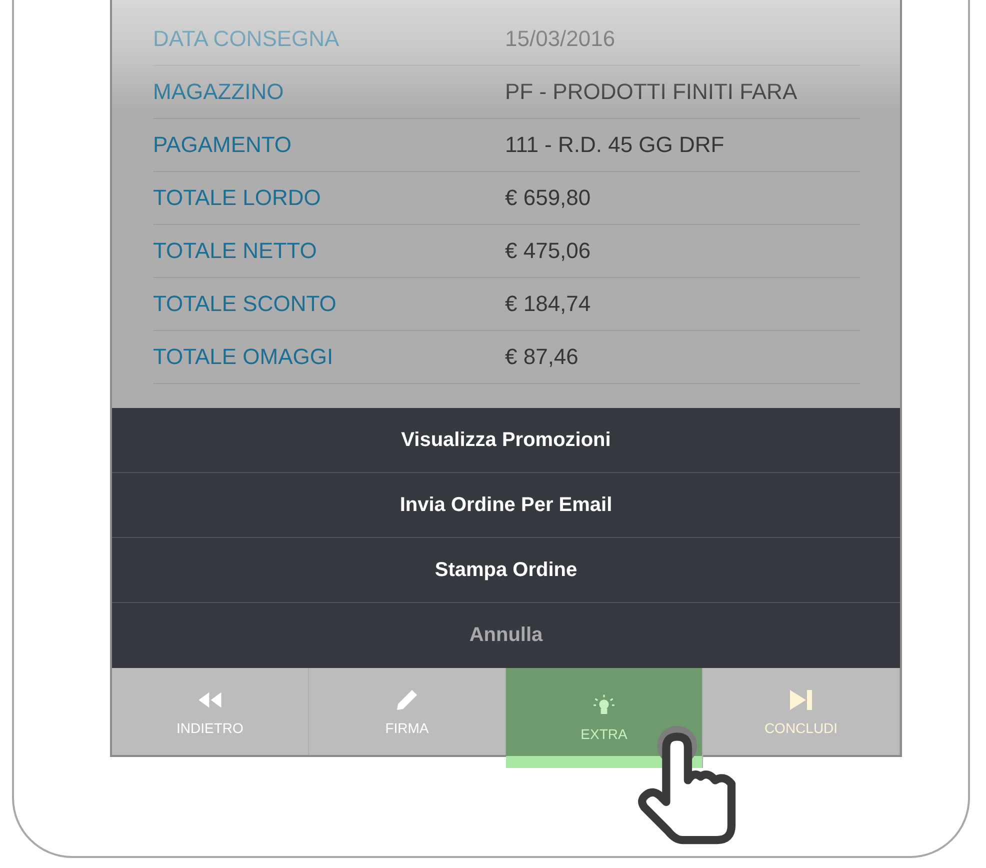 This screenshot has height=868, width=986. I want to click on menu-item: Invia Ordine Per Email, so click(506, 505).